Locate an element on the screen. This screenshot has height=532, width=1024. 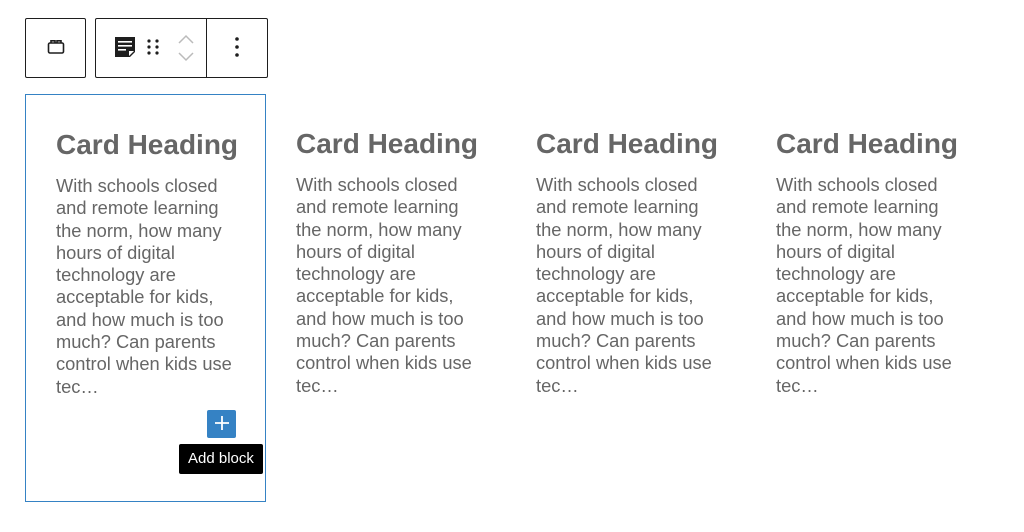
chevron-up-icon is located at coordinates (186, 39).